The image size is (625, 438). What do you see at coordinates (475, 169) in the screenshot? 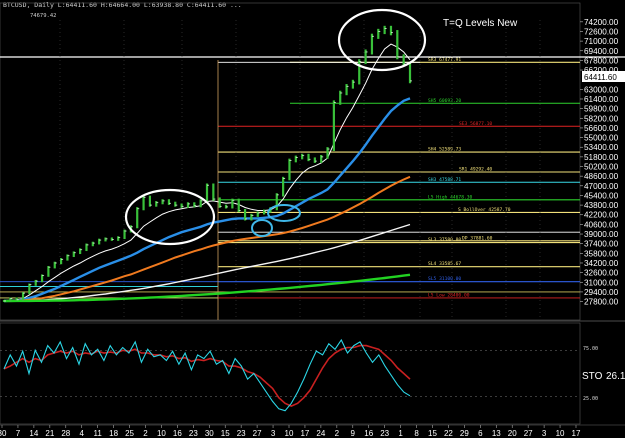
I see `level-label-4: SR1 49292.40` at bounding box center [475, 169].